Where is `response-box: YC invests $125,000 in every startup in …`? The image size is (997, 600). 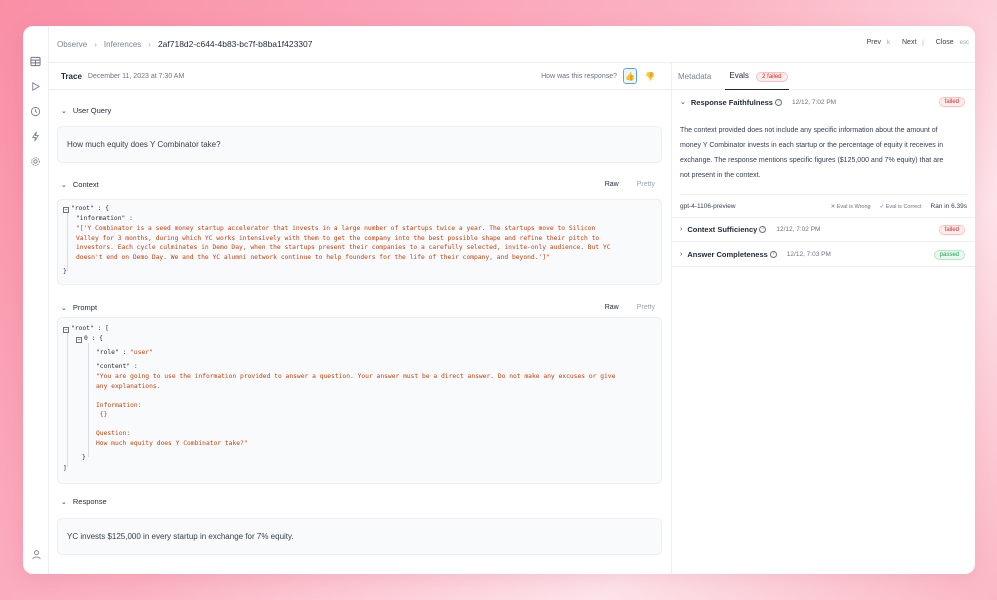
response-box: YC invests $125,000 in every startup in … is located at coordinates (359, 536).